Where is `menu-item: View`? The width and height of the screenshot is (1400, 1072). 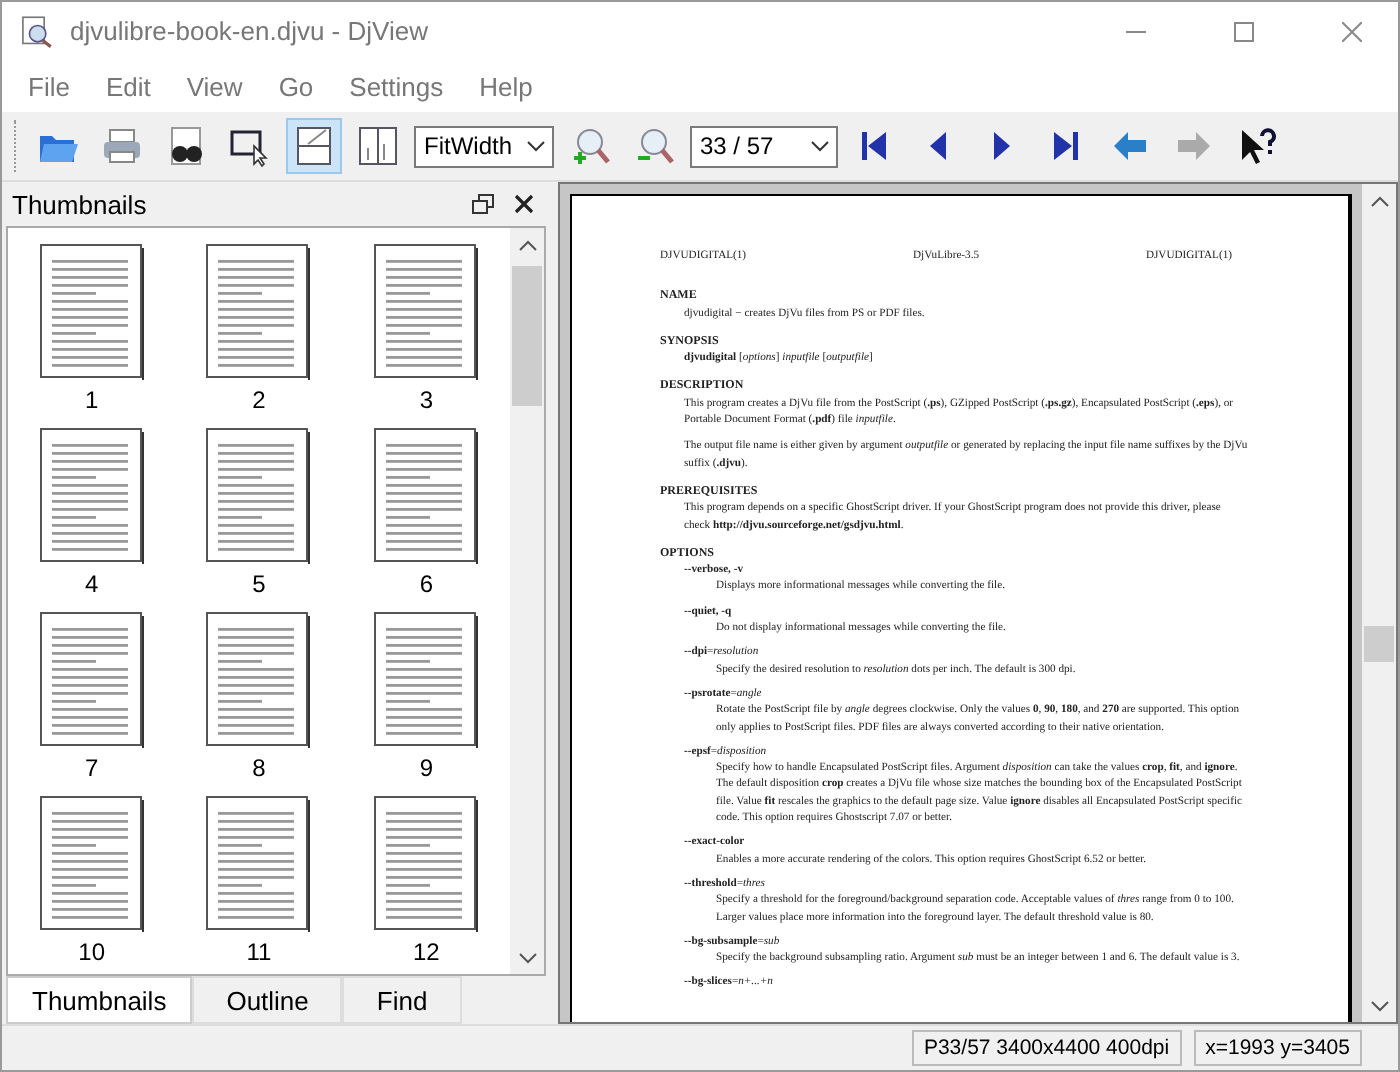
menu-item: View is located at coordinates (214, 86).